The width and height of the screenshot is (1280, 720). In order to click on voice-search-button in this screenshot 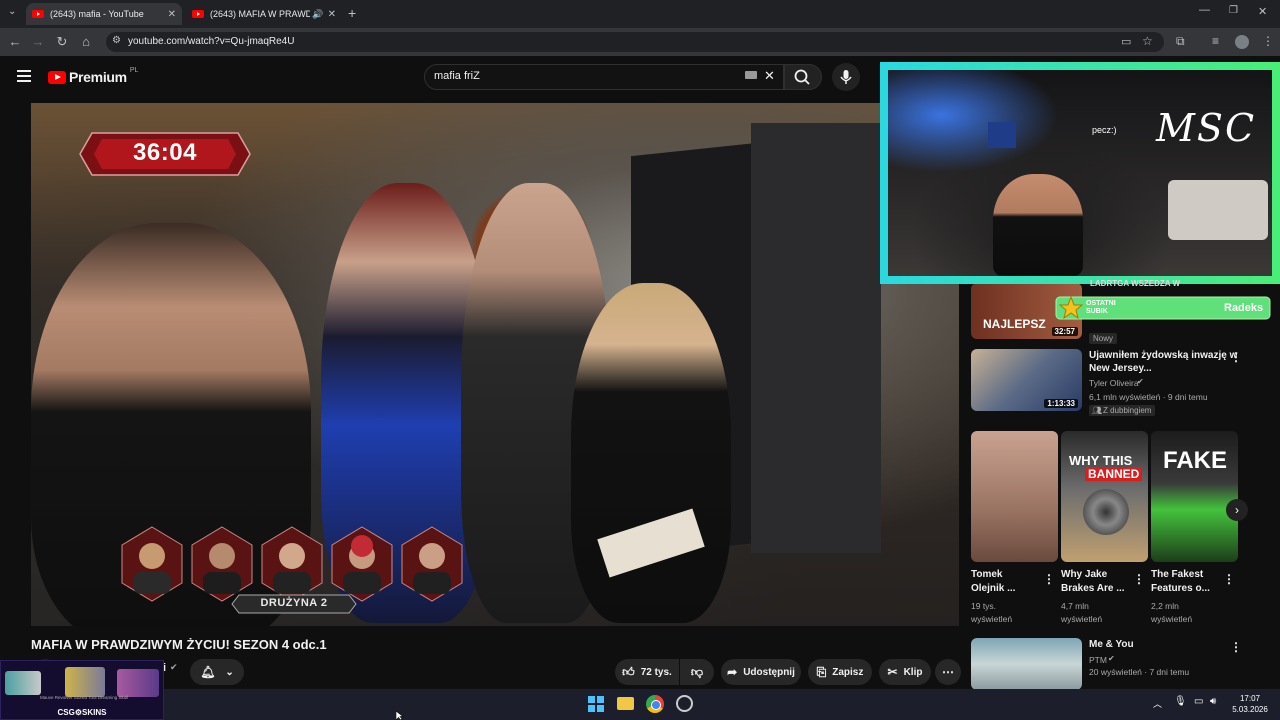, I will do `click(846, 77)`.